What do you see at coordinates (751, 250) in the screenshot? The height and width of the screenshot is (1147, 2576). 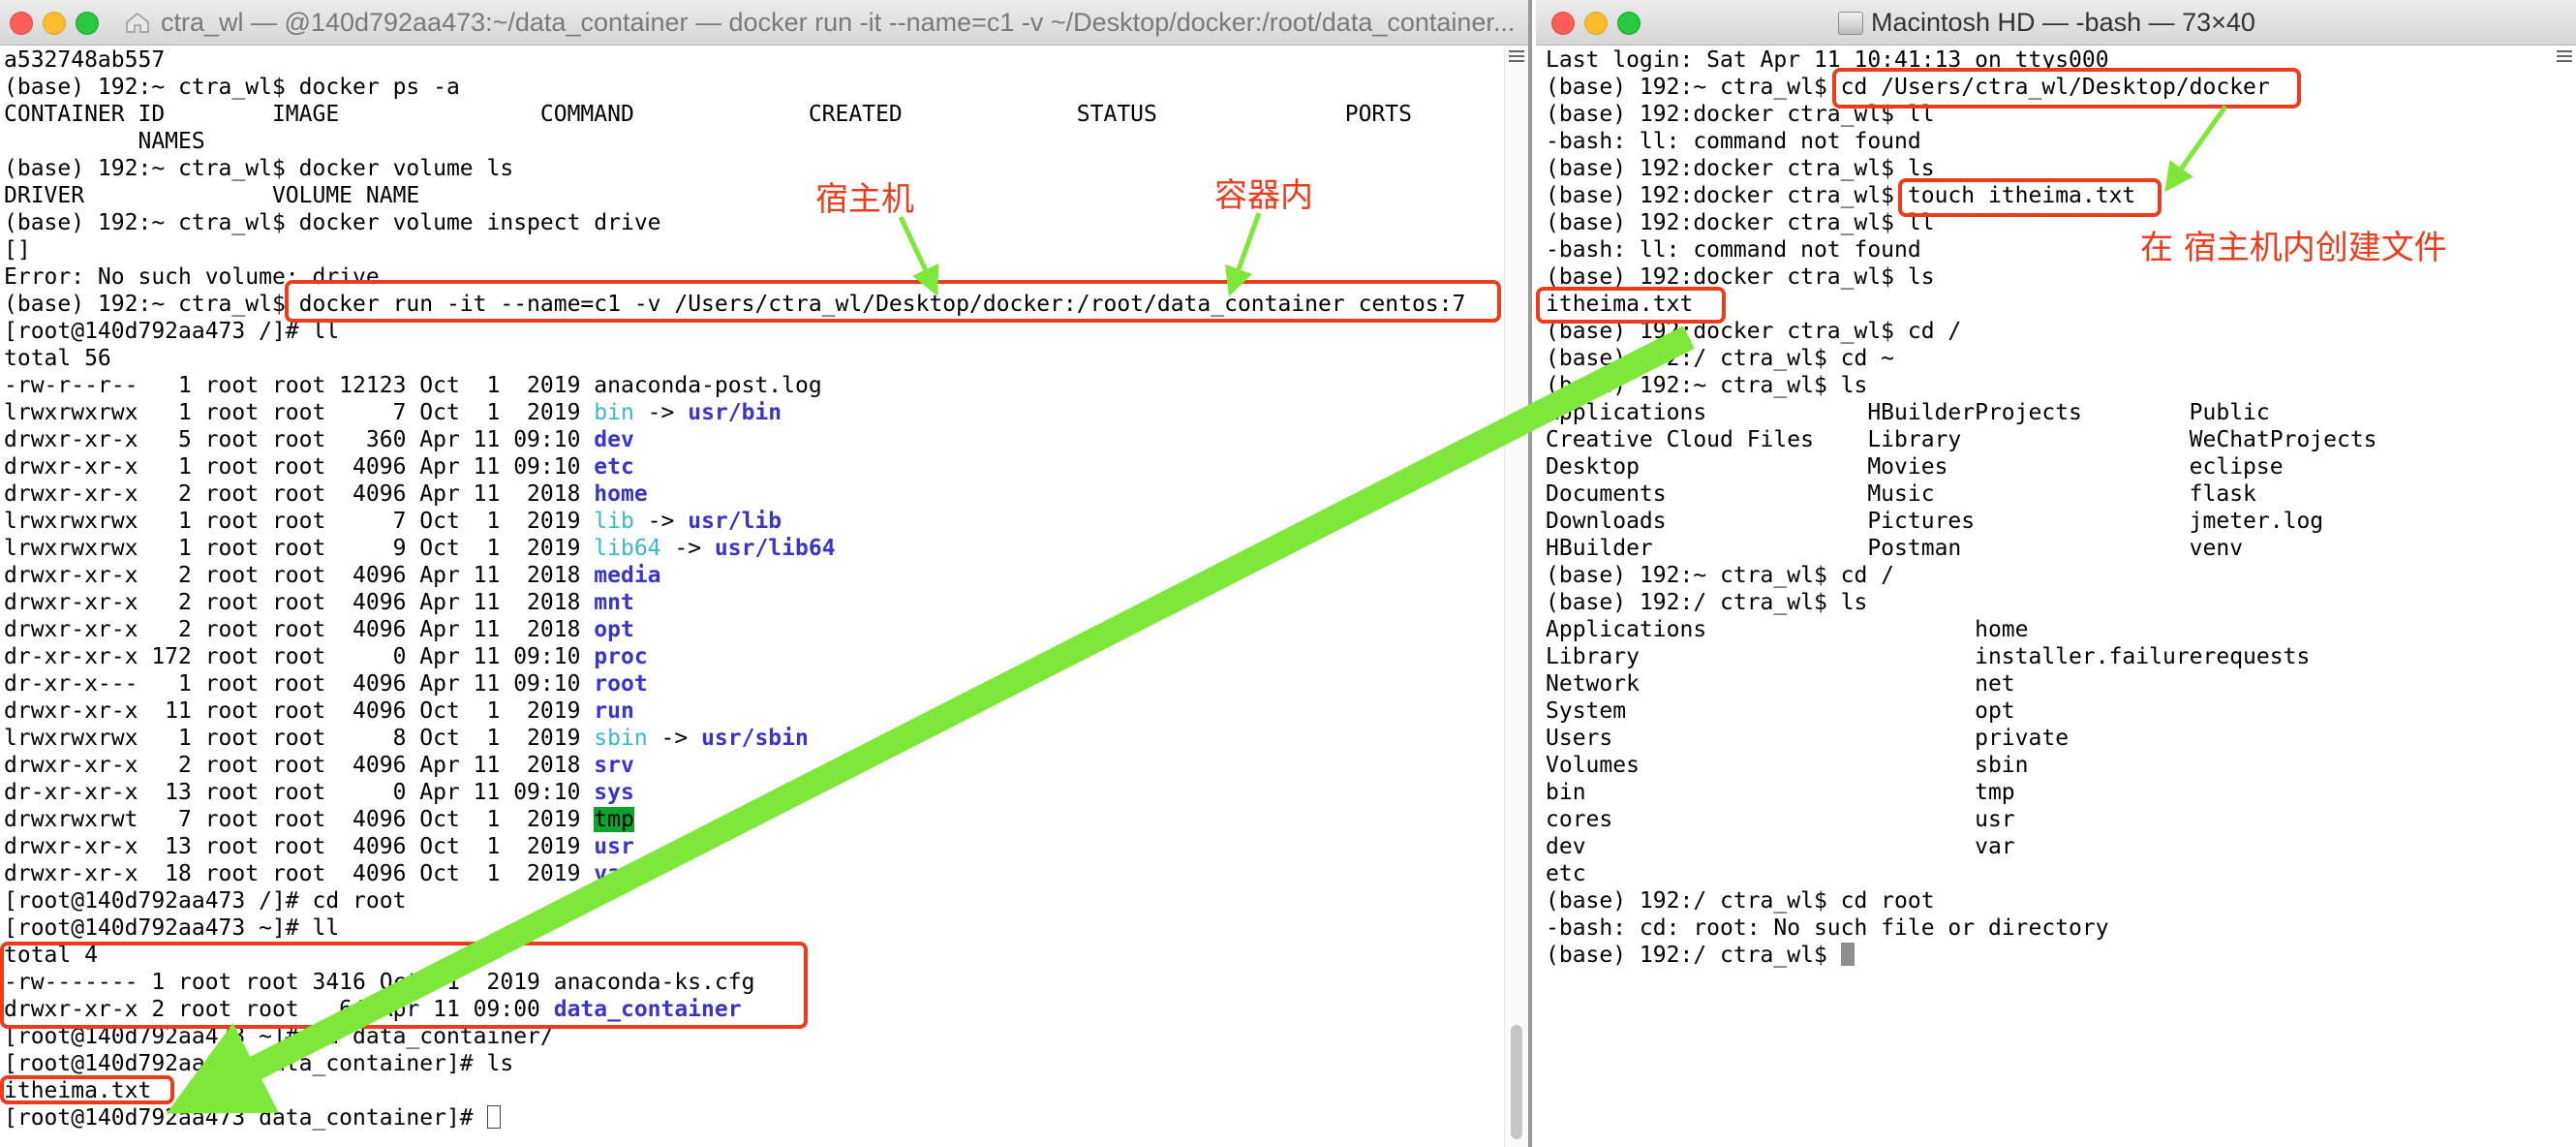 I see `terminal-line: []` at bounding box center [751, 250].